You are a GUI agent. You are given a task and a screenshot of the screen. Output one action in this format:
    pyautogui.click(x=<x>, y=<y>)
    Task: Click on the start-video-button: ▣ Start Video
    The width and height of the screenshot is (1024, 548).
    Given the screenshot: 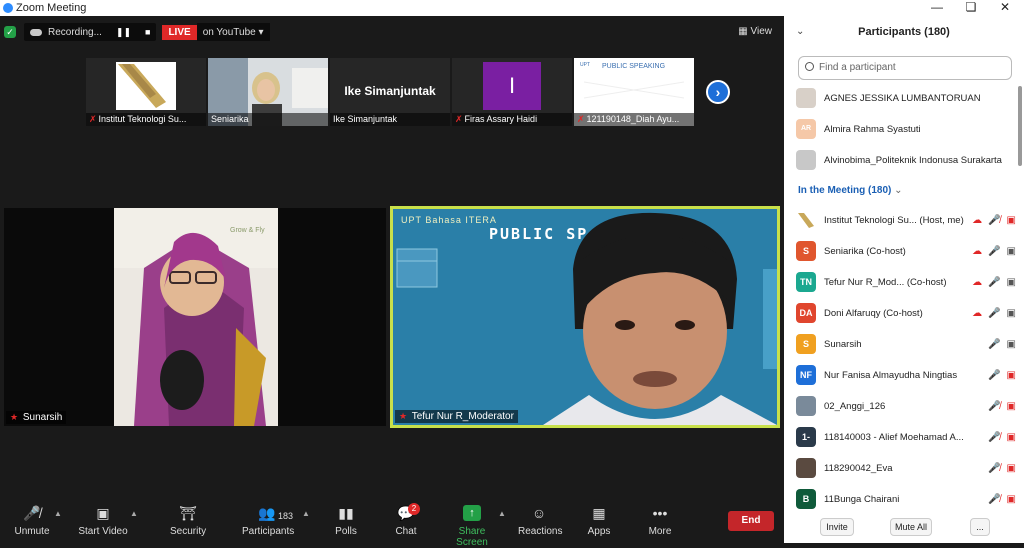 What is the action you would take?
    pyautogui.click(x=103, y=521)
    